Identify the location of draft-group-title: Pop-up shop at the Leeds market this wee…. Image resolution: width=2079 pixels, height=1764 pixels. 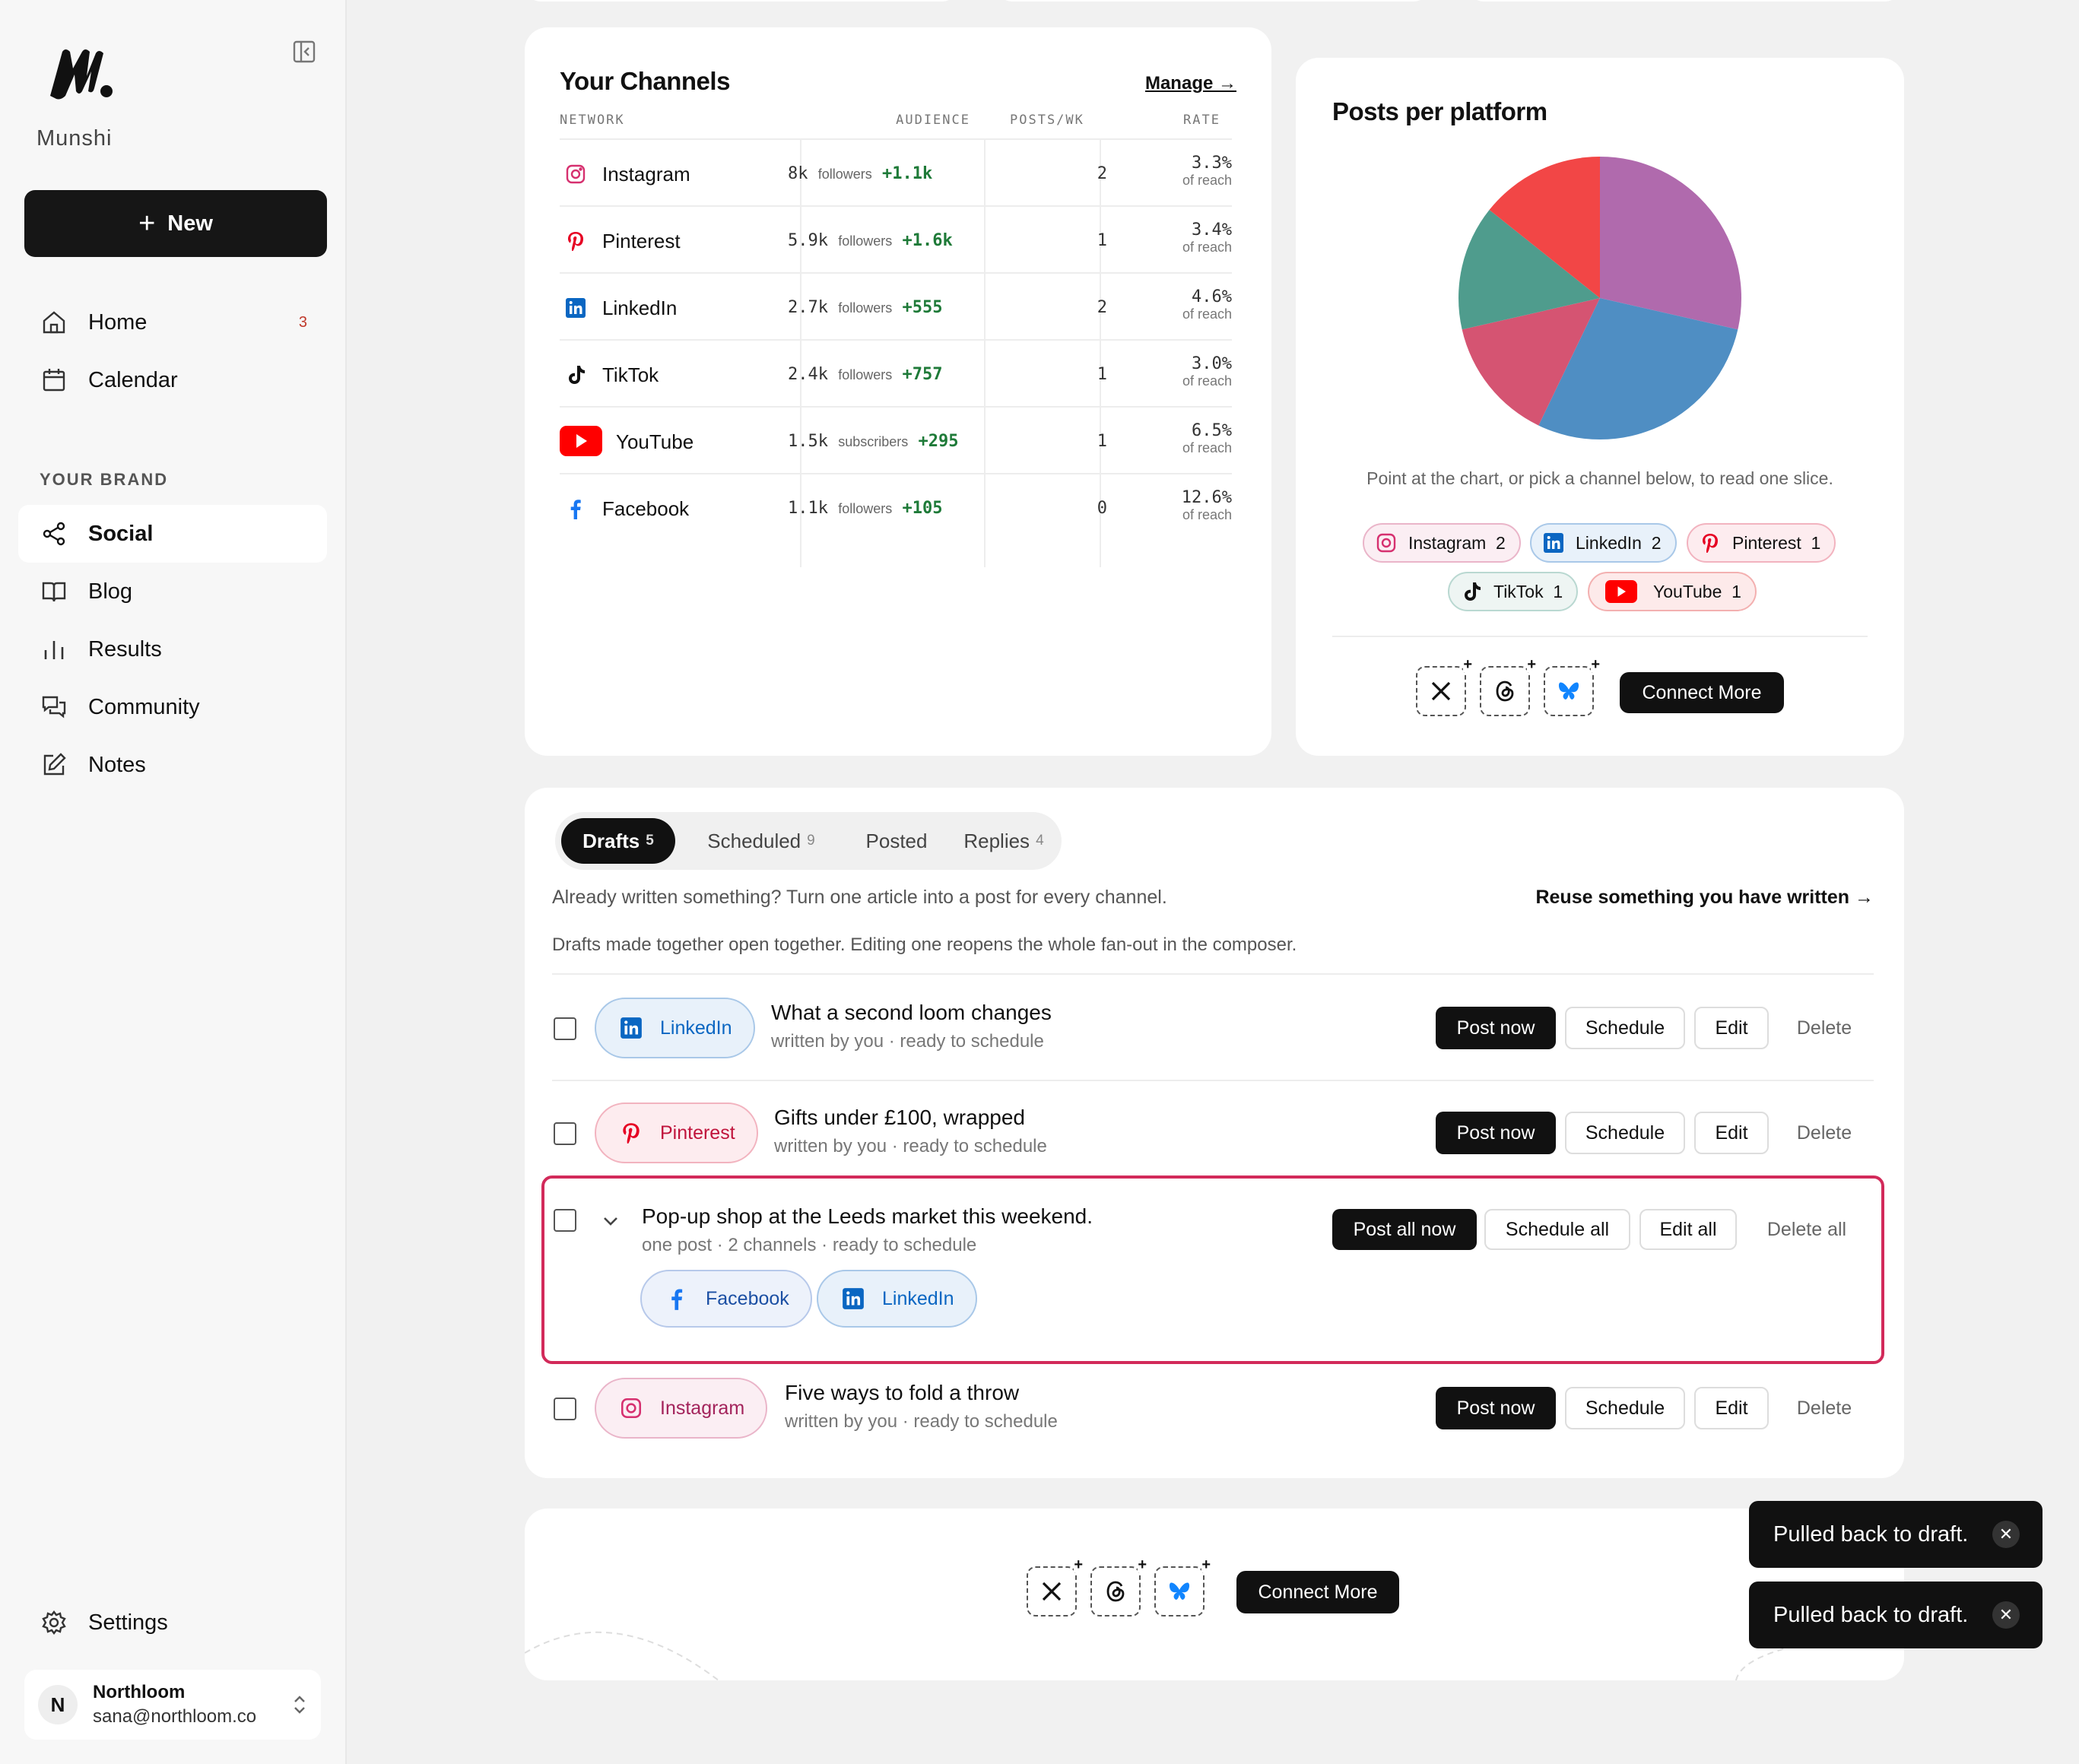
(867, 1216).